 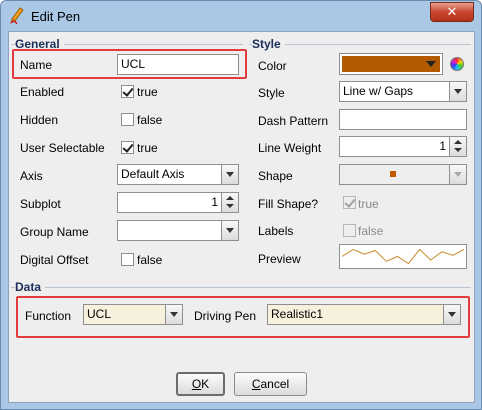 What do you see at coordinates (150, 260) in the screenshot?
I see `digital-offset-value-text: false` at bounding box center [150, 260].